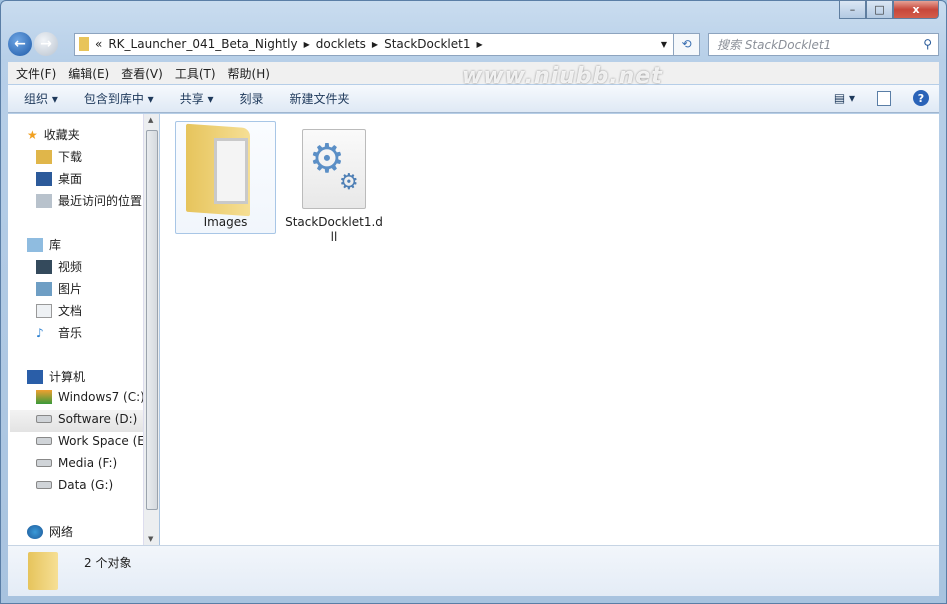 This screenshot has width=947, height=604. Describe the element at coordinates (349, 182) in the screenshot. I see `small-gear-icon: ⚙` at that location.